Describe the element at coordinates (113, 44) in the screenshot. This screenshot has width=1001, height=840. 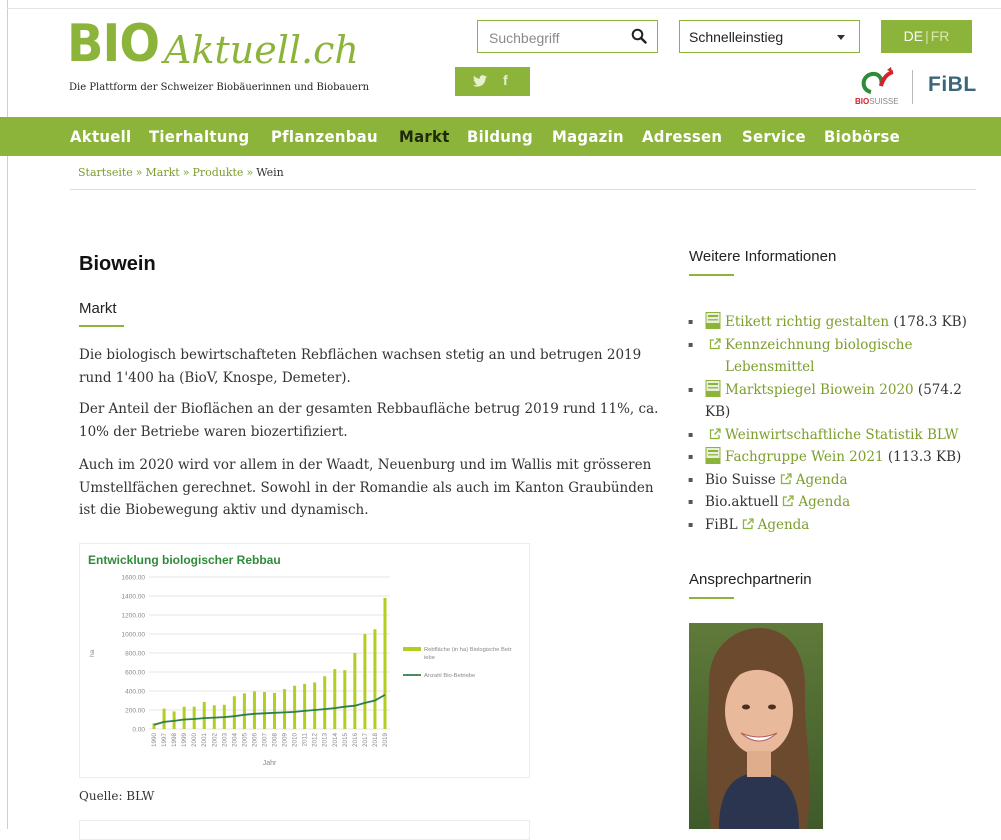
I see `logo-bio-text: BIO` at that location.